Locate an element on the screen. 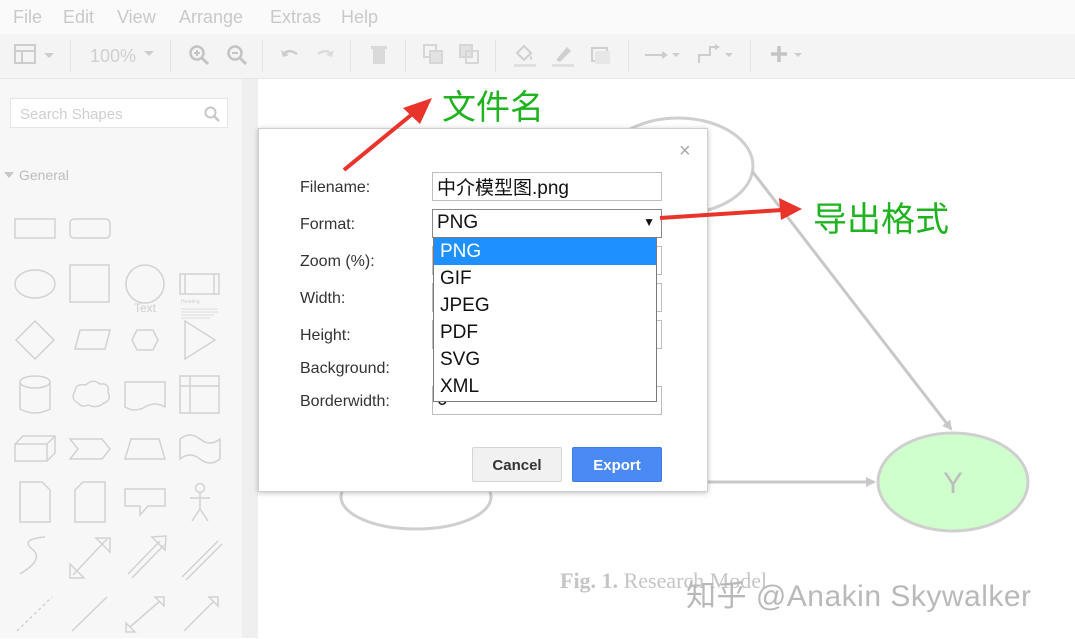 This screenshot has width=1075, height=639. format-annotation: 导出格式 is located at coordinates (881, 220).